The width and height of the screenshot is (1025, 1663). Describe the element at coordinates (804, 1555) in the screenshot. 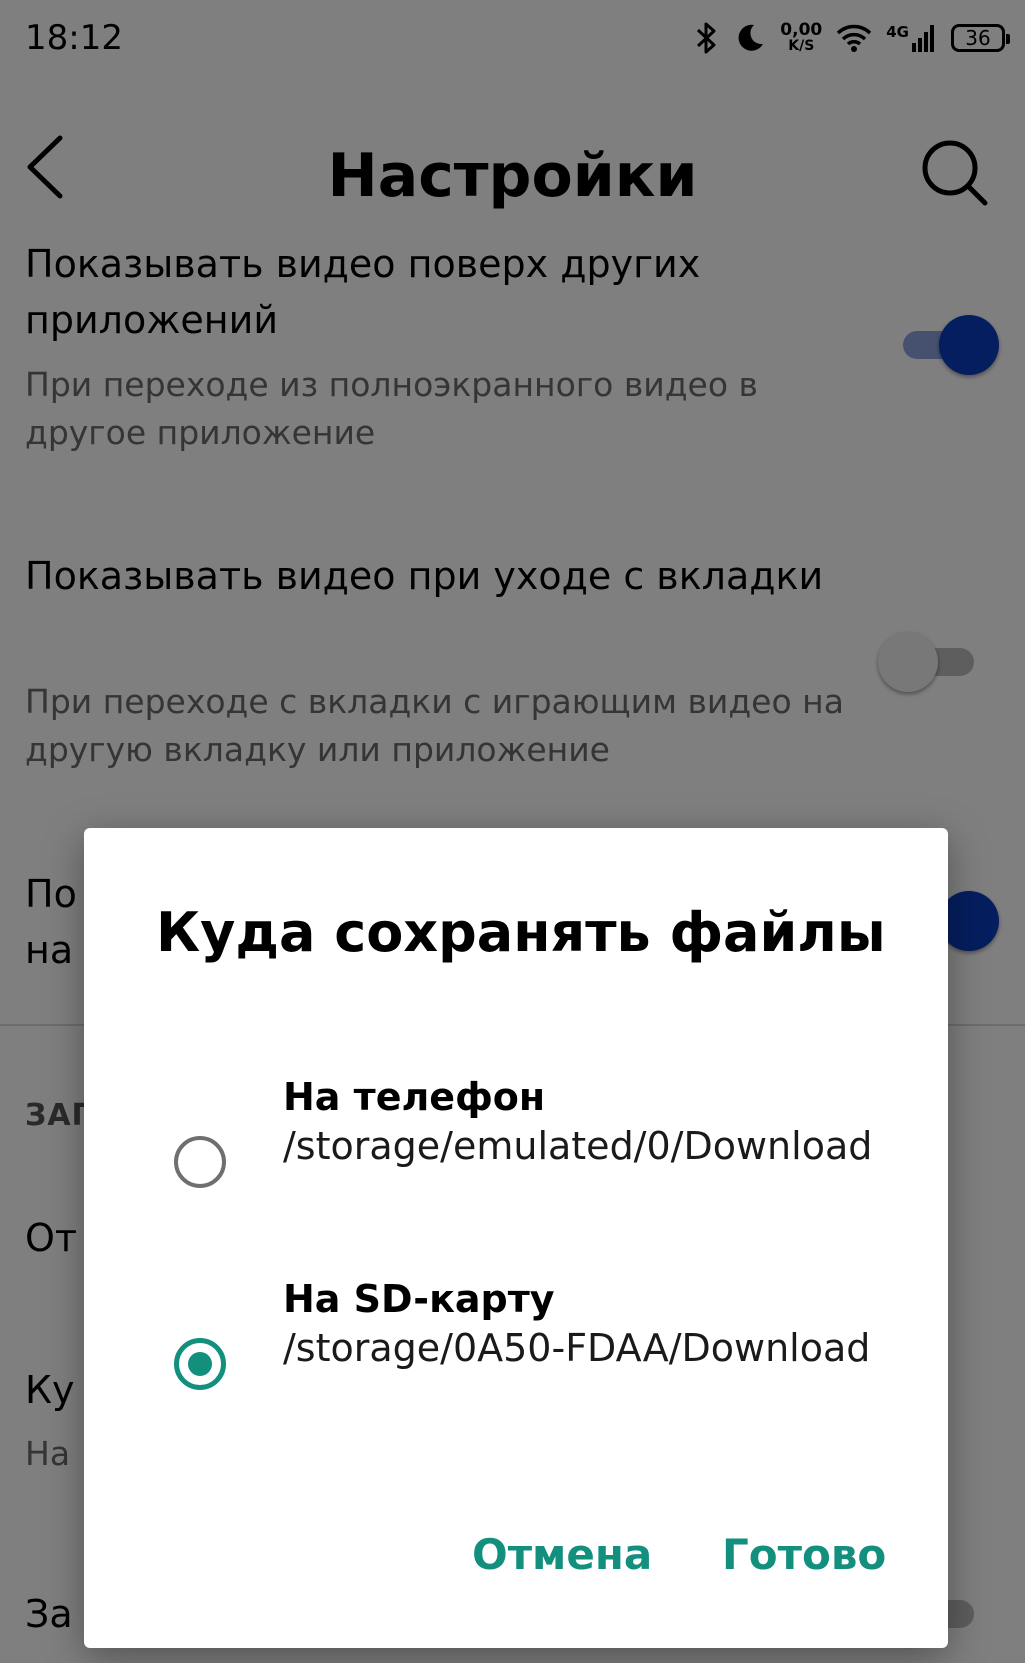

I see `done-button: Готово` at that location.